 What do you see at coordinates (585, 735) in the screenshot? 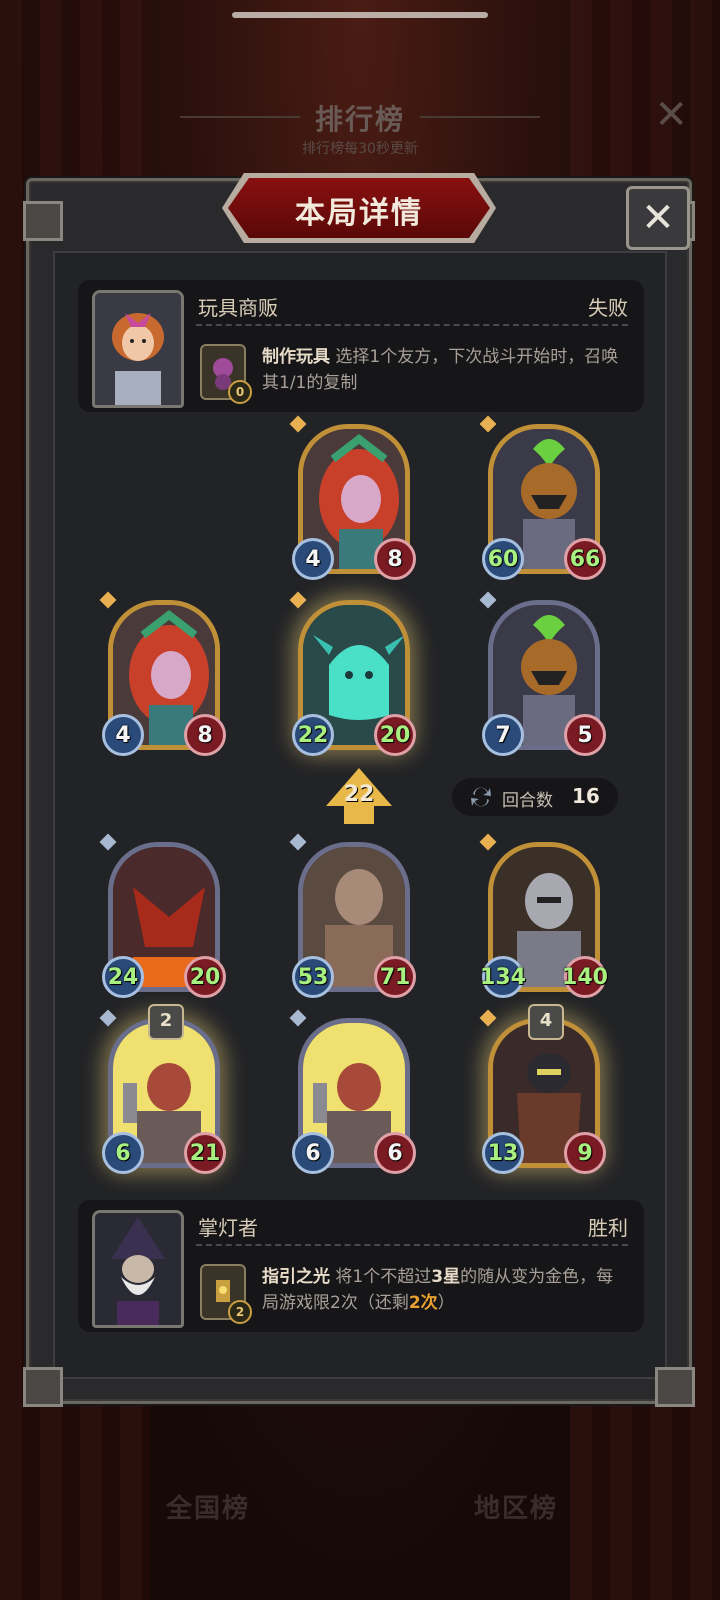
I see `health-stat: 5` at bounding box center [585, 735].